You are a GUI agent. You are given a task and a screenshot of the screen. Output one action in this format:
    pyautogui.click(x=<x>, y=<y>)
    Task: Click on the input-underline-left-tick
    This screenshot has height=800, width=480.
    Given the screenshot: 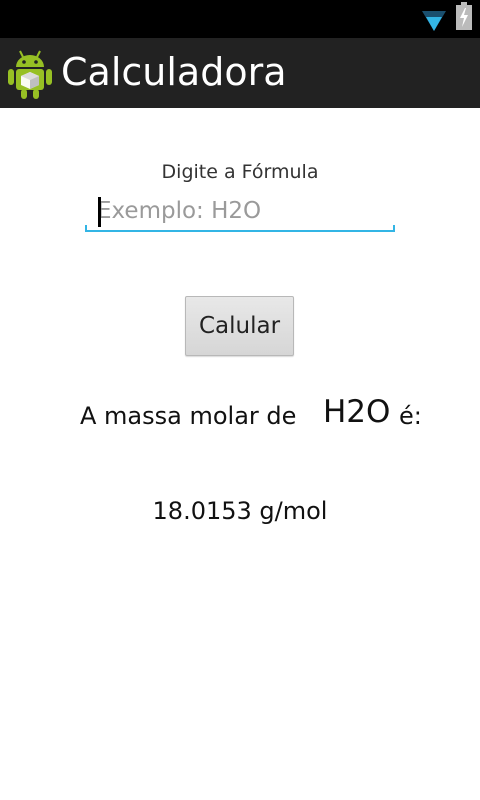 What is the action you would take?
    pyautogui.click(x=86, y=228)
    